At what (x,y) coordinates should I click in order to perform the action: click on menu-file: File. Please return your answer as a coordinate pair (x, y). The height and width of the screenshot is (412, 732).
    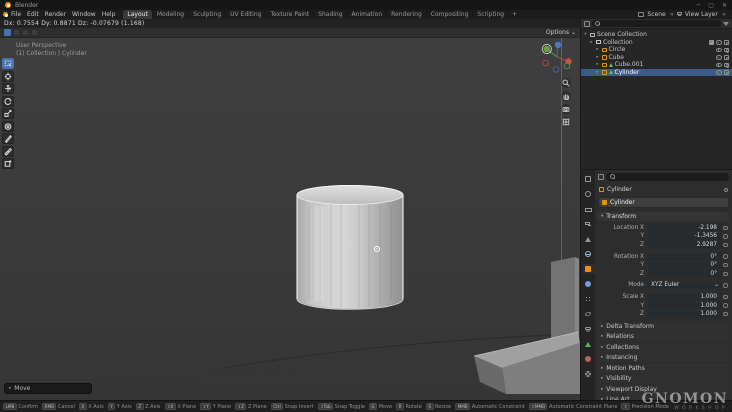
    Looking at the image, I should click on (16, 14).